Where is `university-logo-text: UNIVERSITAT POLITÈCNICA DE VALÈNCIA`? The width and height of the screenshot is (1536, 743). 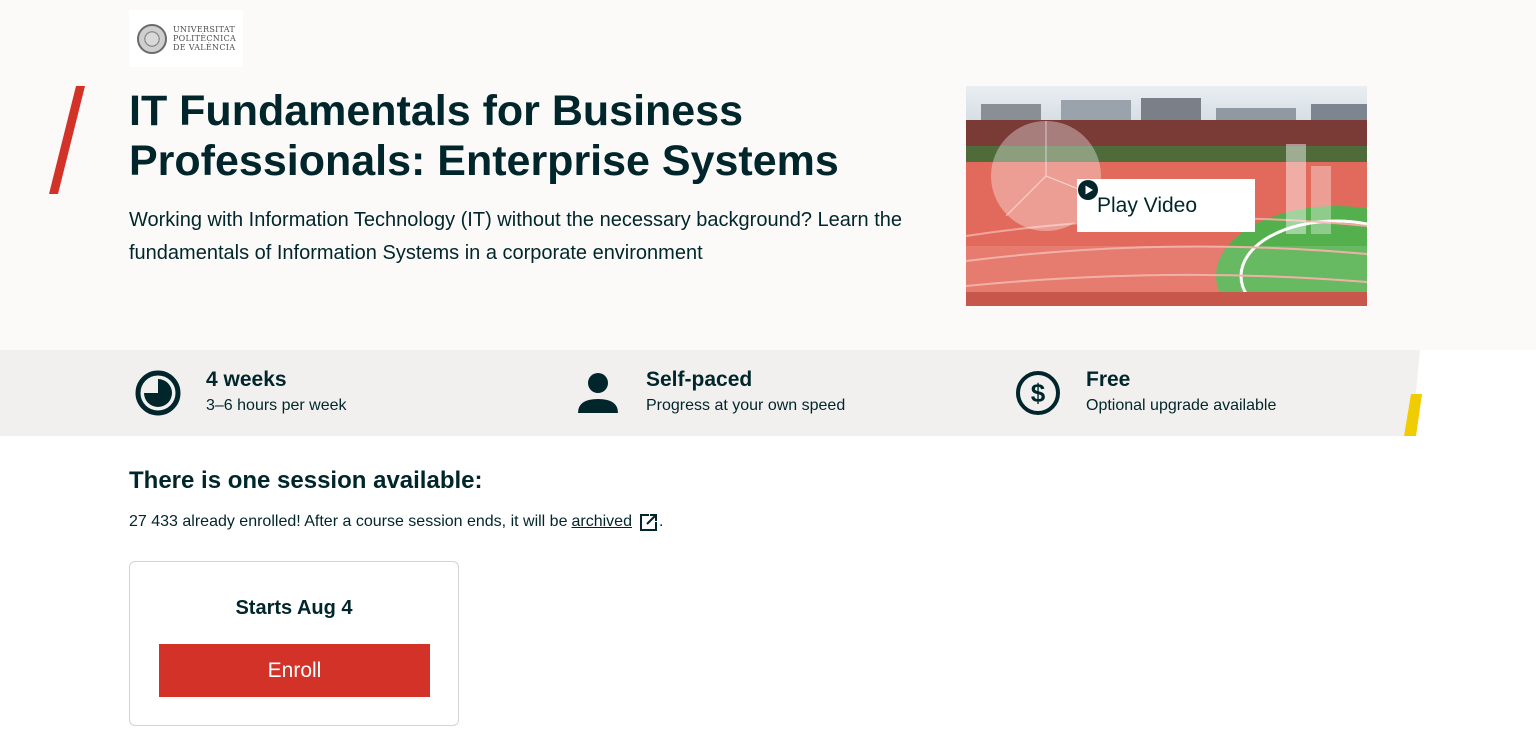 university-logo-text: UNIVERSITAT POLITÈCNICA DE VALÈNCIA is located at coordinates (204, 38).